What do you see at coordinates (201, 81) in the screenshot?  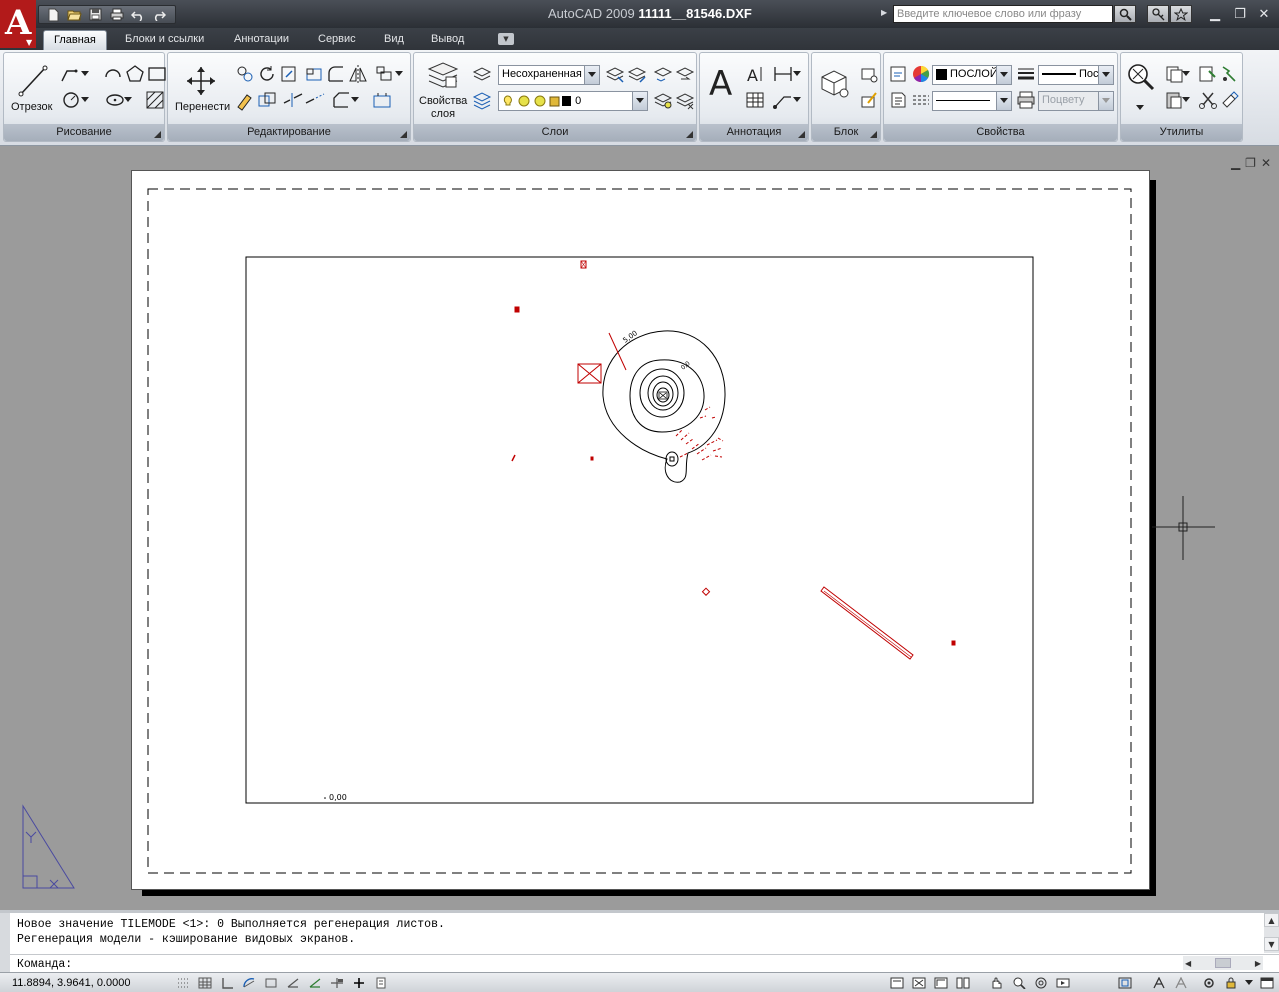 I see `move-icon` at bounding box center [201, 81].